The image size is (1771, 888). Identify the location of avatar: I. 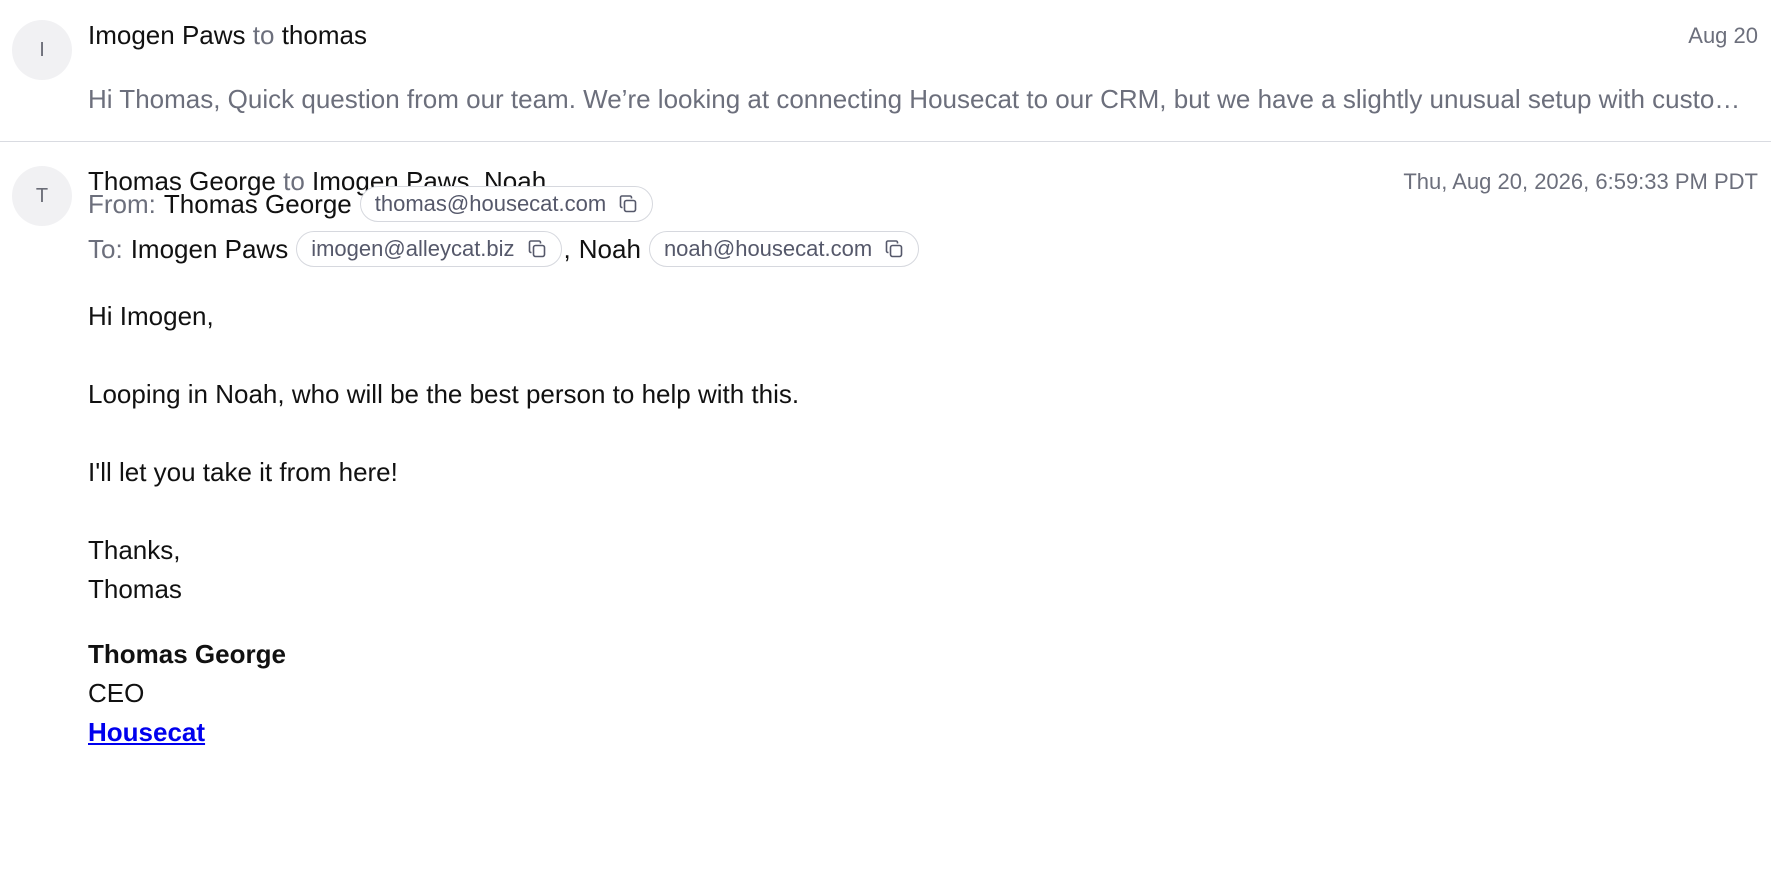
(42, 50).